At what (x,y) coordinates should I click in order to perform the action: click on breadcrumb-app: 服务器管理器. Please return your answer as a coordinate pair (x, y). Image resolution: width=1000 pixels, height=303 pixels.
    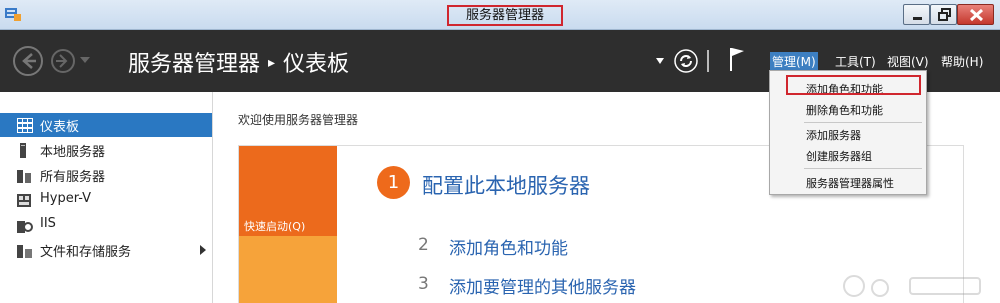
    Looking at the image, I should click on (194, 64).